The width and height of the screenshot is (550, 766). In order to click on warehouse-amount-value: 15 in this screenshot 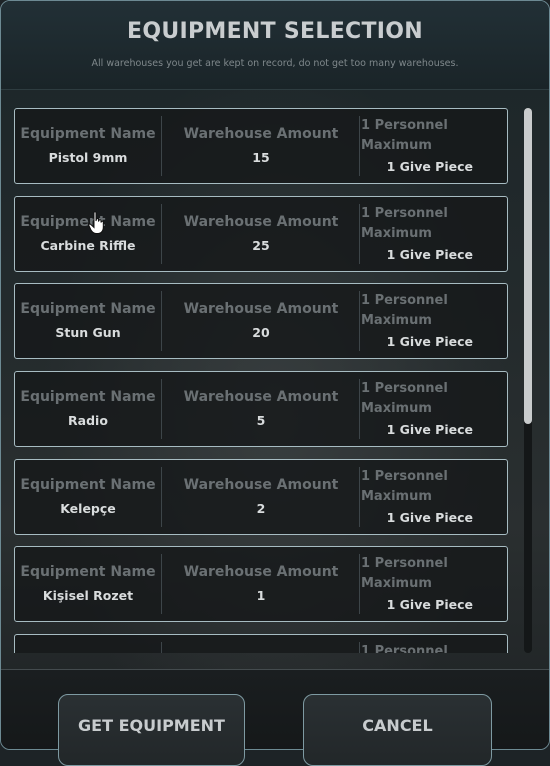, I will do `click(261, 157)`.